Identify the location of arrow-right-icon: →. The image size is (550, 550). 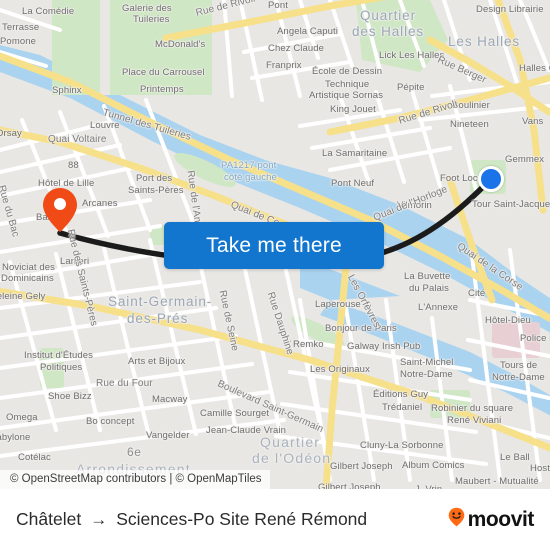
(99, 519).